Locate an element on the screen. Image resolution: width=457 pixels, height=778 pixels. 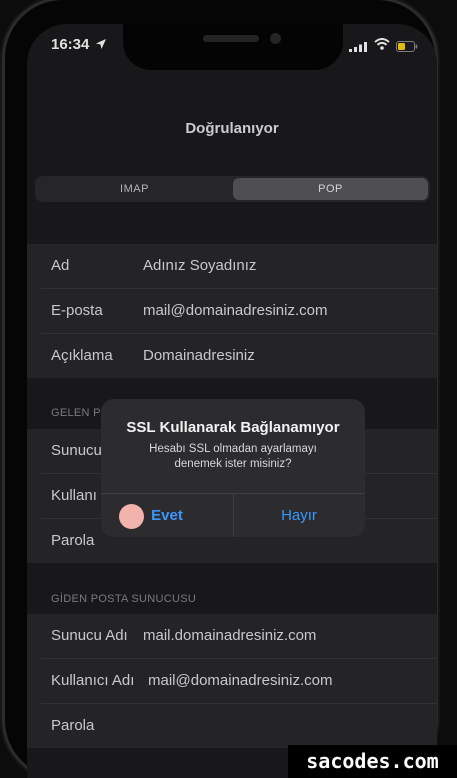
alert-title: SSL Kullanarak Bağlanamıyor is located at coordinates (233, 427).